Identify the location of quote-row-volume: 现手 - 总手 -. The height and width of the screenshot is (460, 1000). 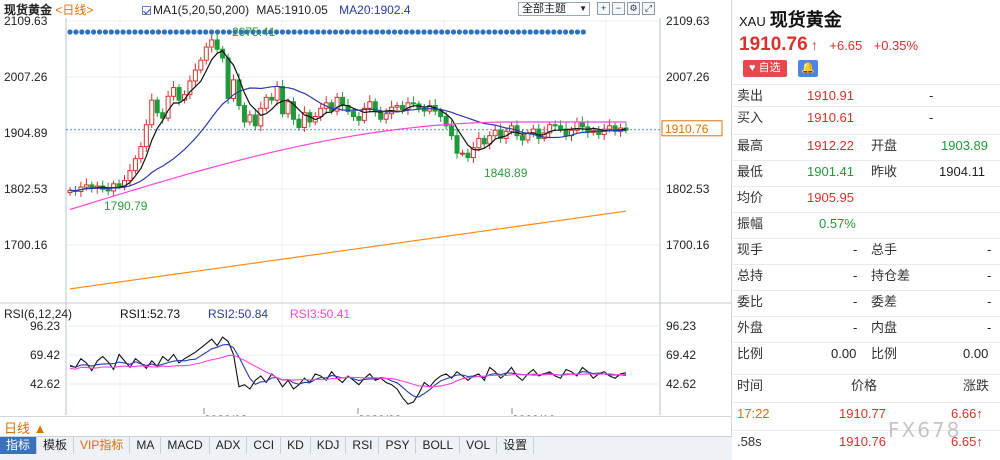
(866, 249).